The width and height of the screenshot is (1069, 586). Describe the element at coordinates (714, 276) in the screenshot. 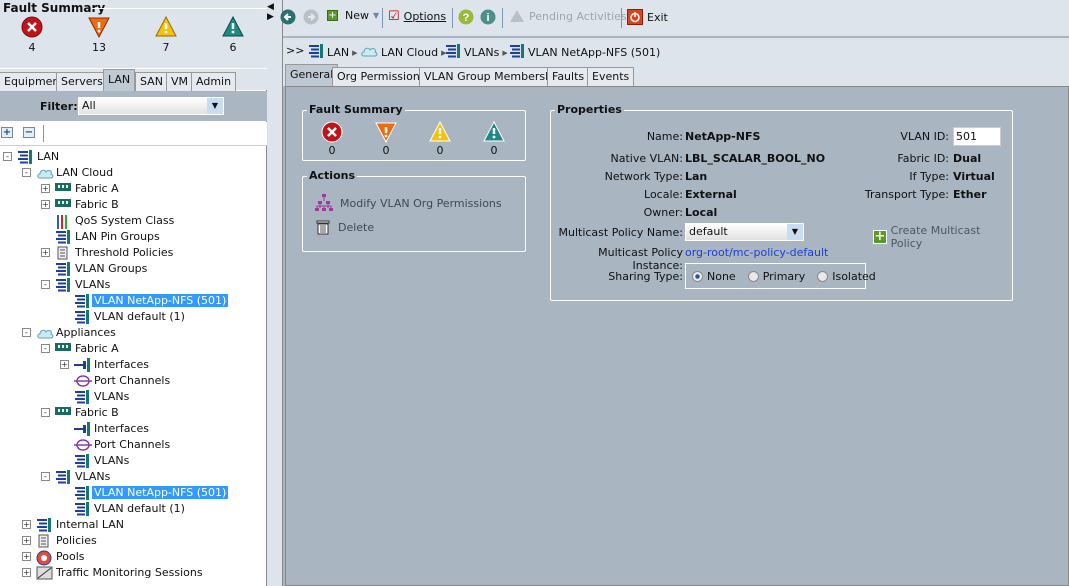

I see `sharing-none-radio: None` at that location.